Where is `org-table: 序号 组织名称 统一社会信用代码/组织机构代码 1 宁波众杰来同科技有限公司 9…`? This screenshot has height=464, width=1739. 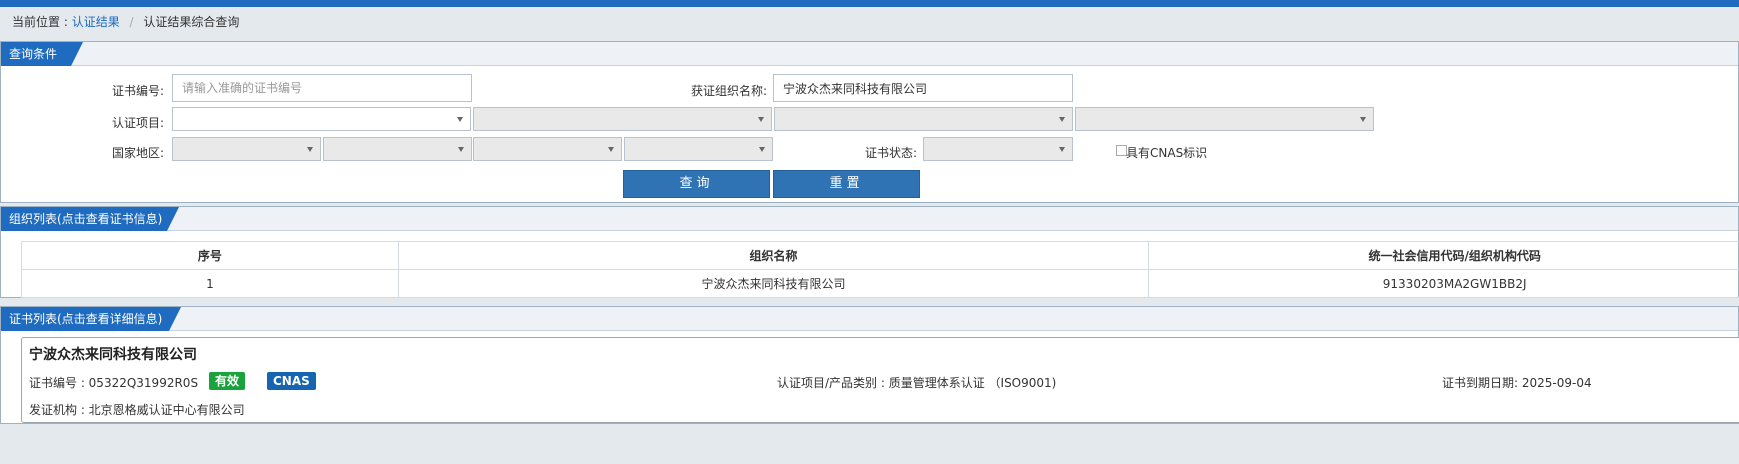
org-table: 序号 组织名称 统一社会信用代码/组织机构代码 1 宁波众杰来同科技有限公司 9… is located at coordinates (880, 269).